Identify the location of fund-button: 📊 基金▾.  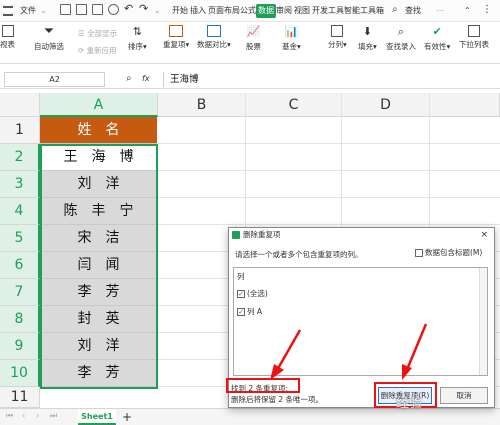
(291, 38).